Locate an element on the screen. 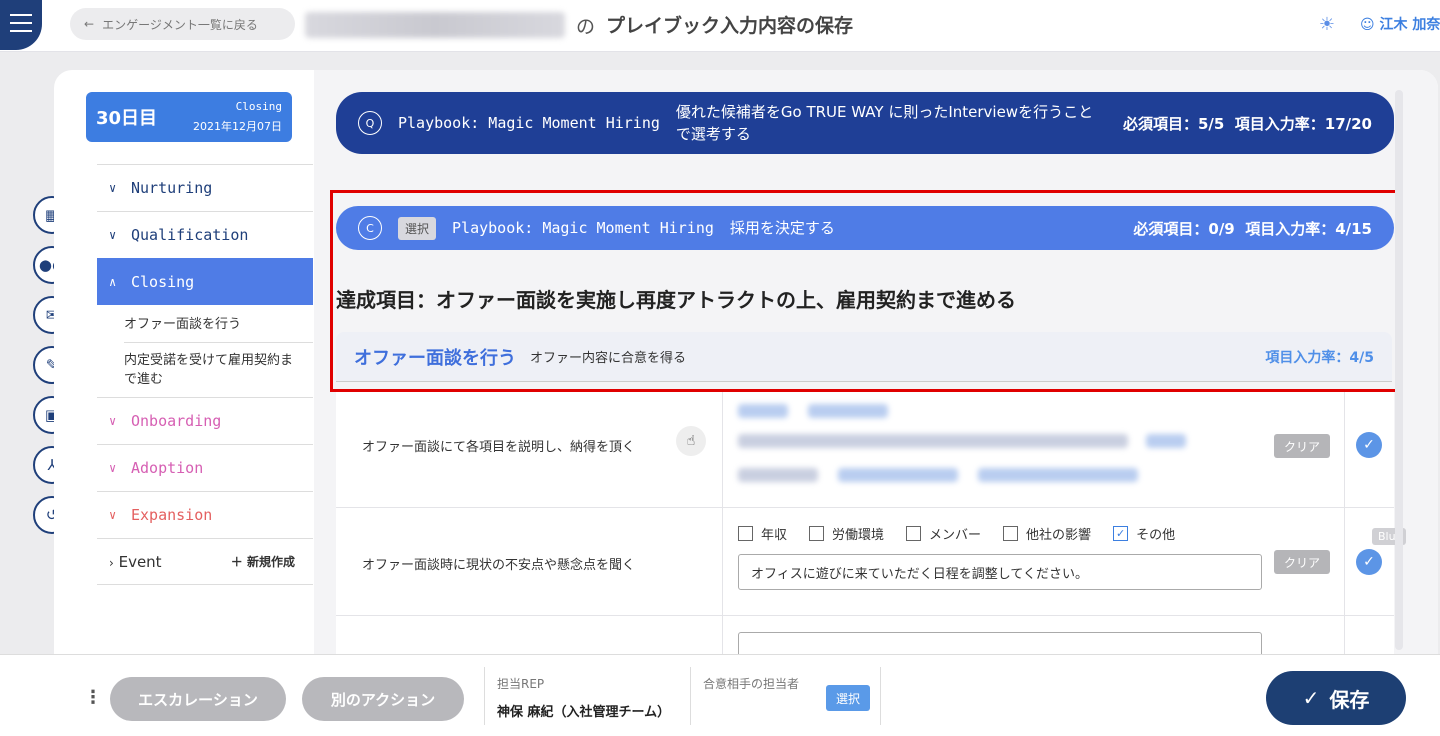 The image size is (1440, 736). save-button: ✓ 保存 is located at coordinates (1336, 698).